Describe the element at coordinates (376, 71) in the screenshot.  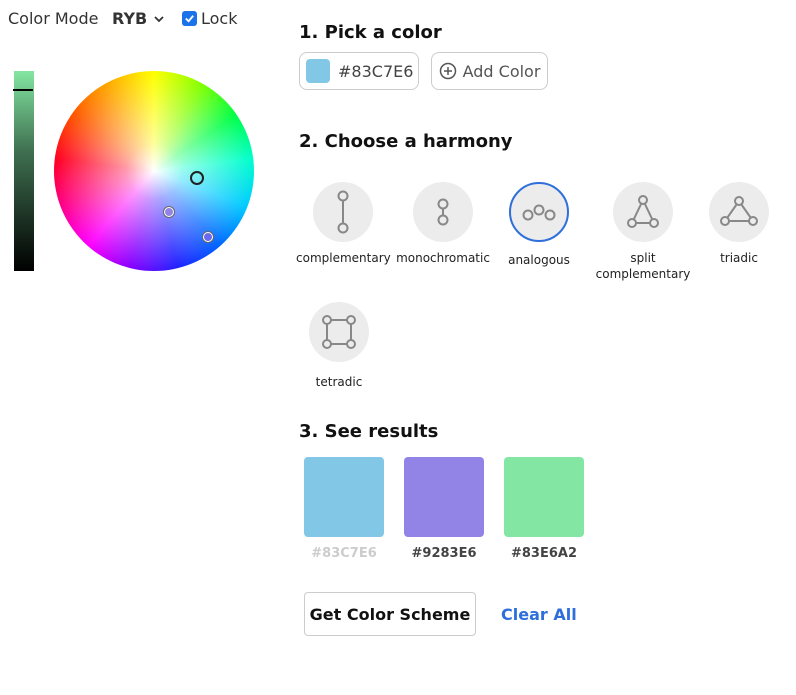
I see `color-input-value: #83C7E6` at that location.